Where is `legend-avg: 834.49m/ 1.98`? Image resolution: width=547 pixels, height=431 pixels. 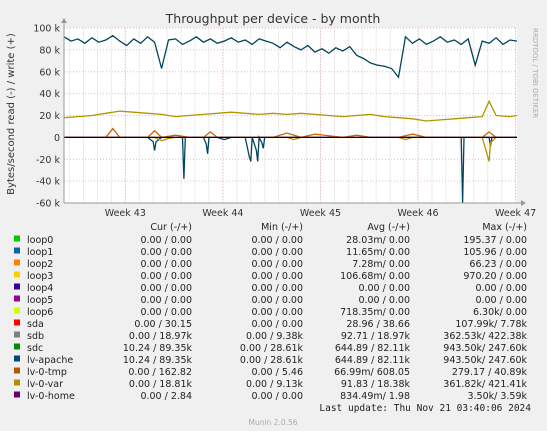
legend-avg: 834.49m/ 1.98 is located at coordinates (375, 396).